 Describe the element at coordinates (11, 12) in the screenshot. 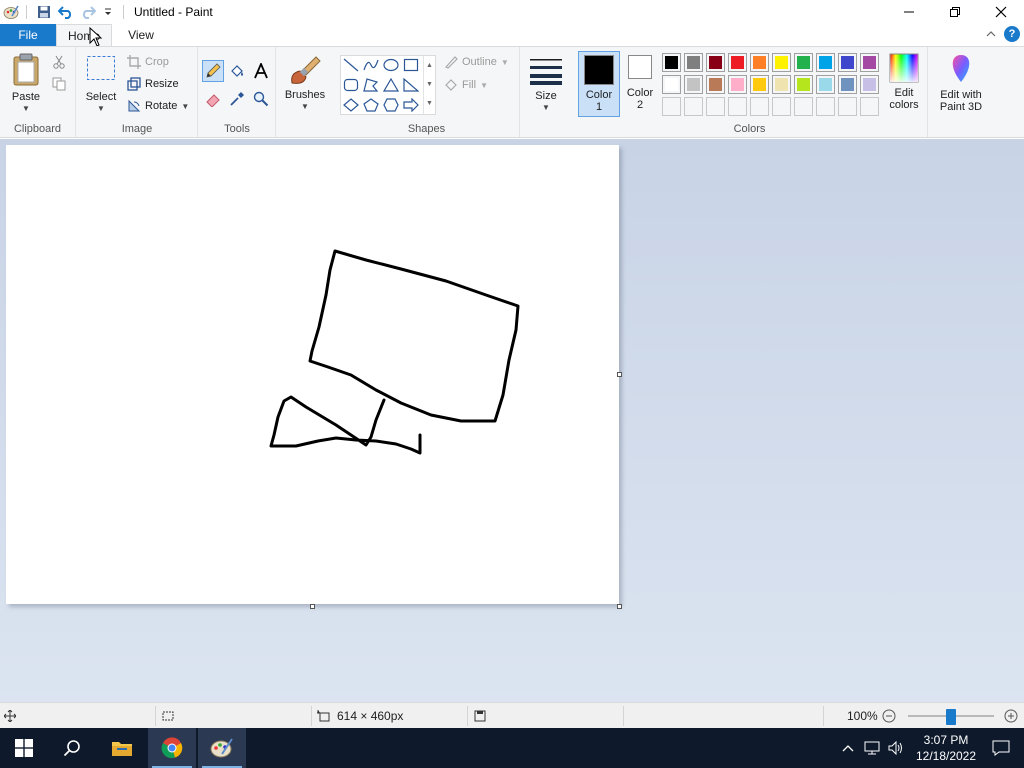

I see `paint-app-icon` at that location.